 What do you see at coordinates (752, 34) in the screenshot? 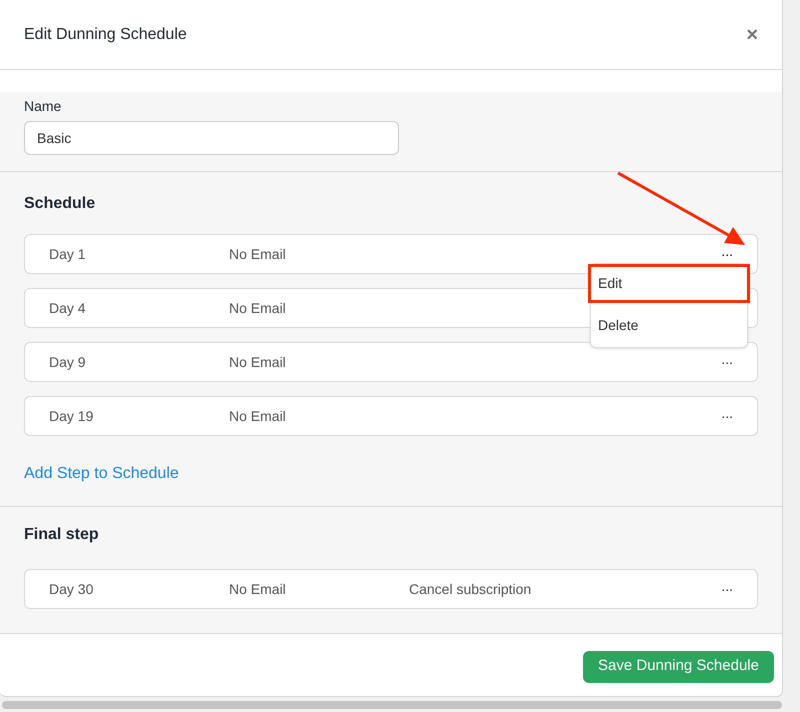
I see `close-button: ×` at bounding box center [752, 34].